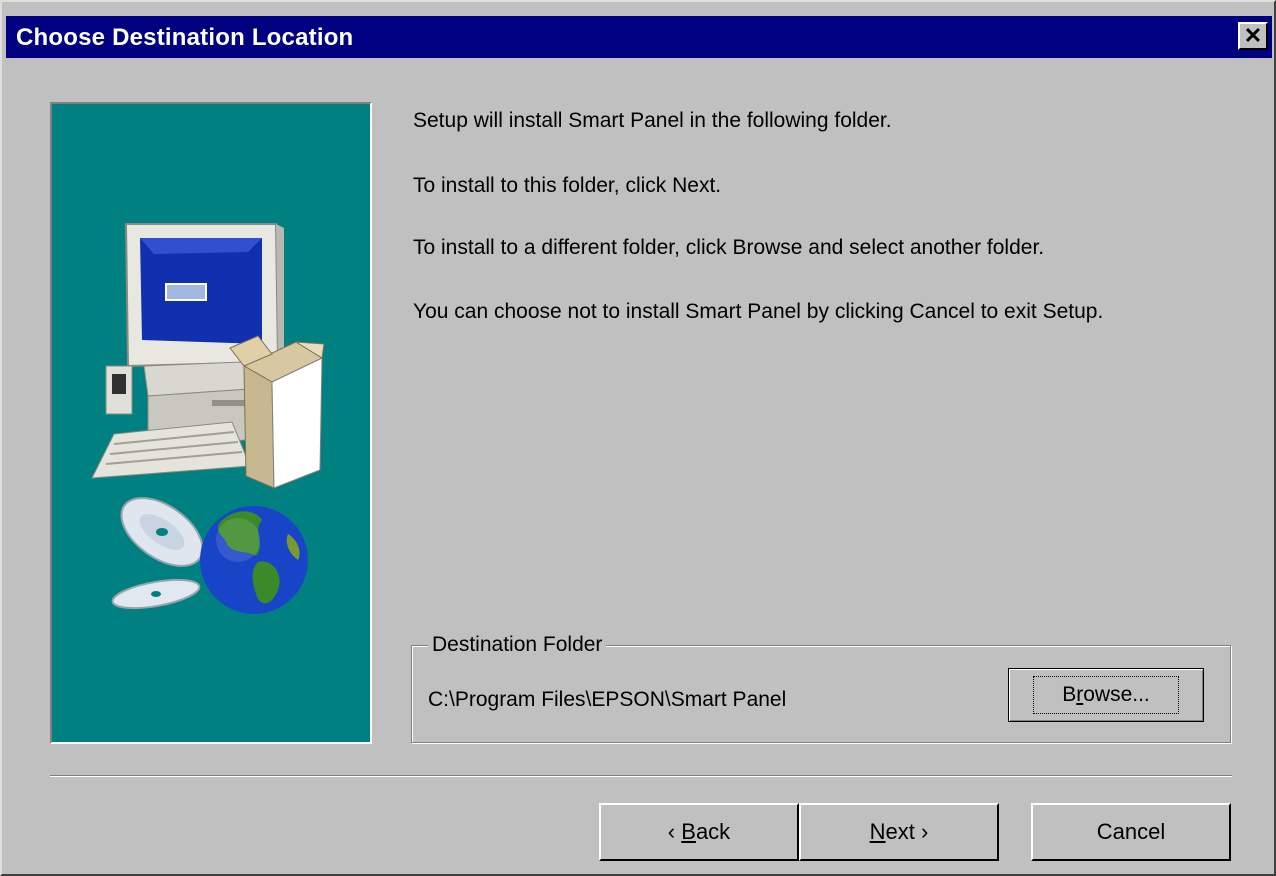 The width and height of the screenshot is (1276, 876). I want to click on back-button-label: ‹ Back, so click(699, 831).